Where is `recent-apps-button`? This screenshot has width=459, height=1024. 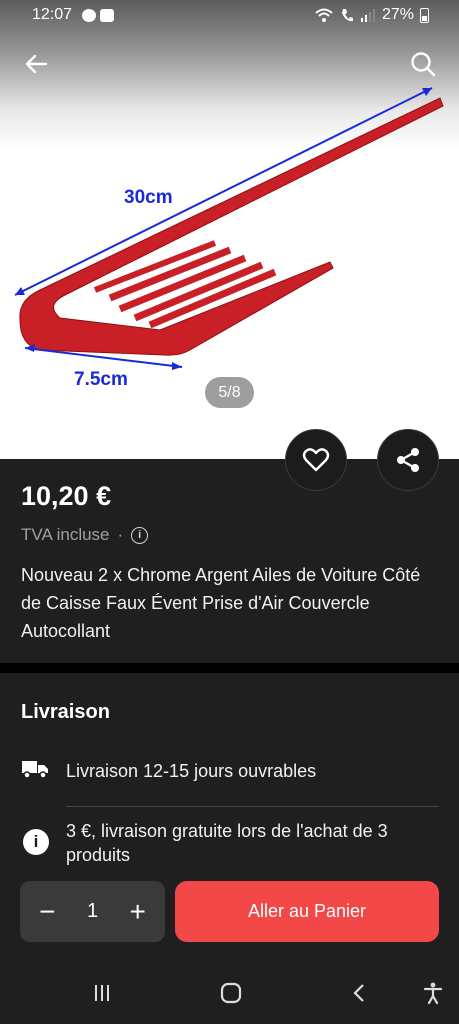 recent-apps-button is located at coordinates (102, 993).